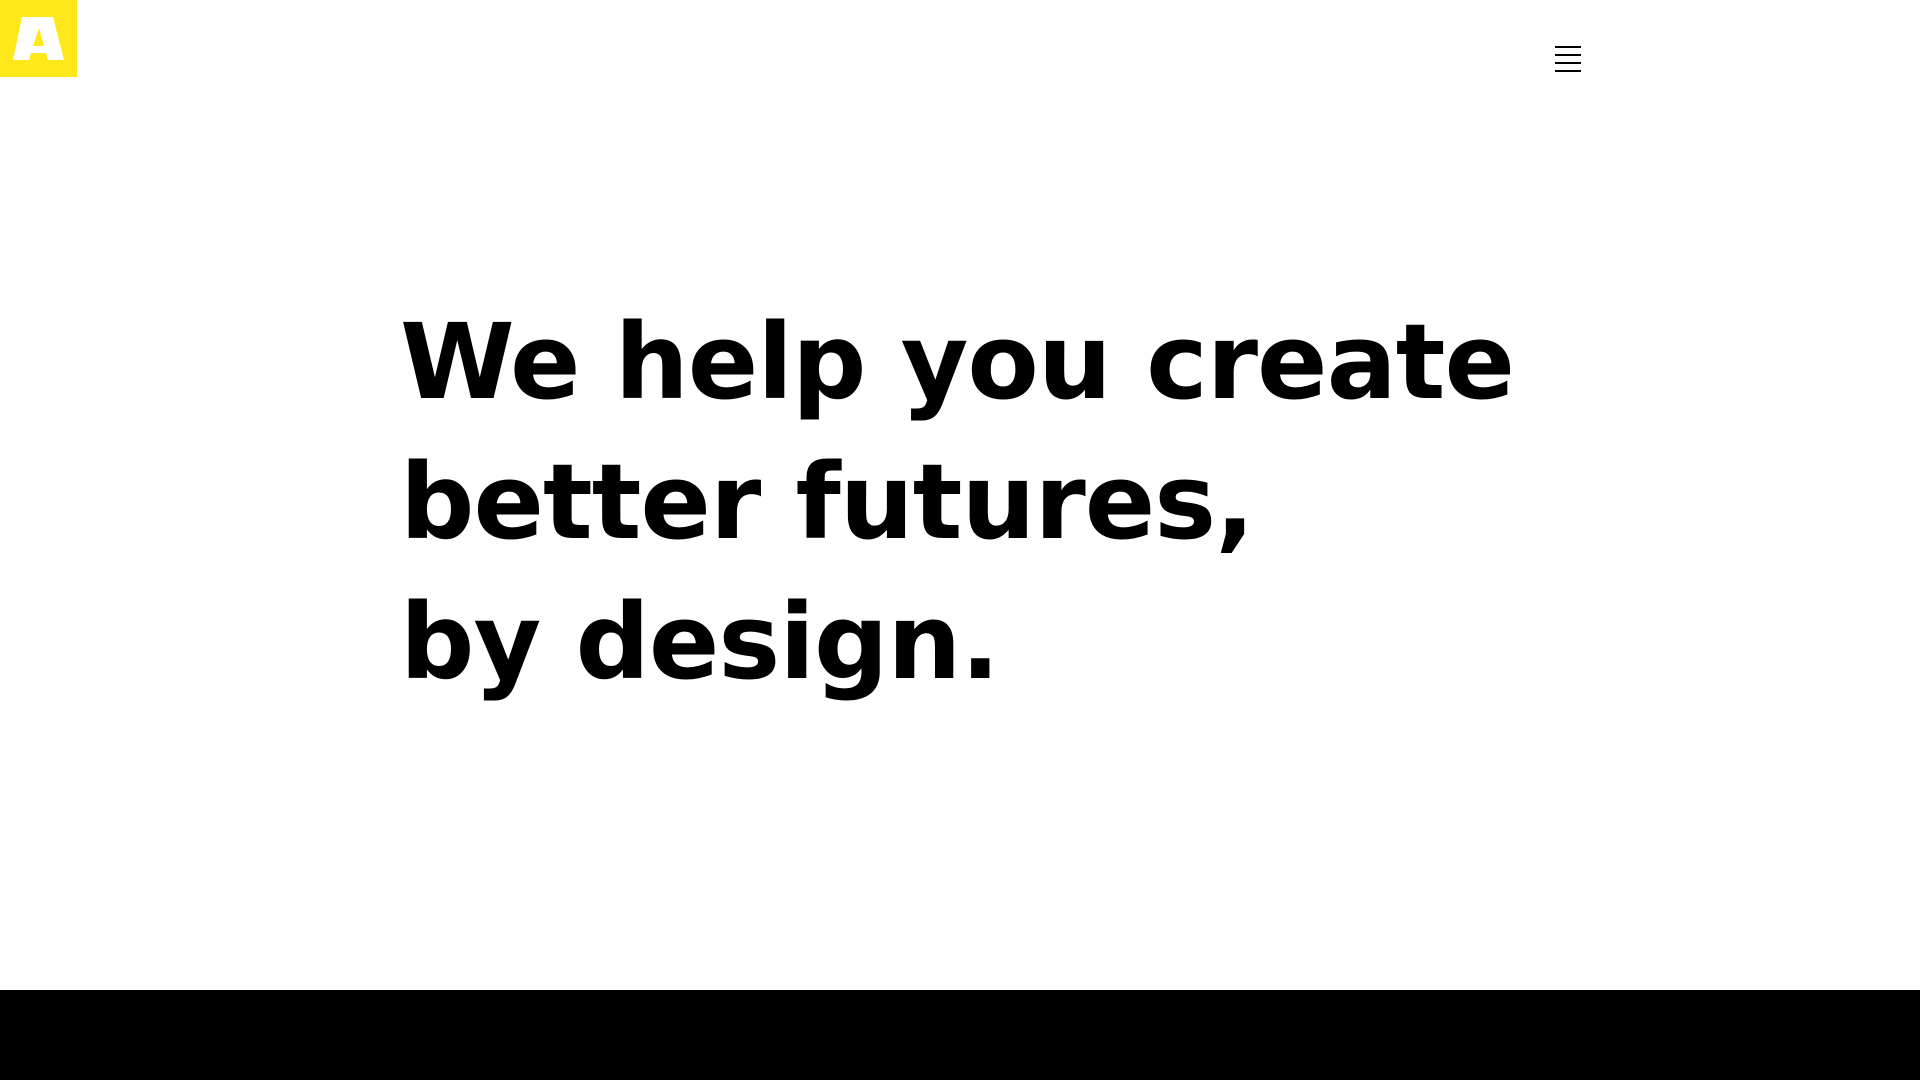 The width and height of the screenshot is (1920, 1080). I want to click on hero-line-1: We help you create, so click(957, 362).